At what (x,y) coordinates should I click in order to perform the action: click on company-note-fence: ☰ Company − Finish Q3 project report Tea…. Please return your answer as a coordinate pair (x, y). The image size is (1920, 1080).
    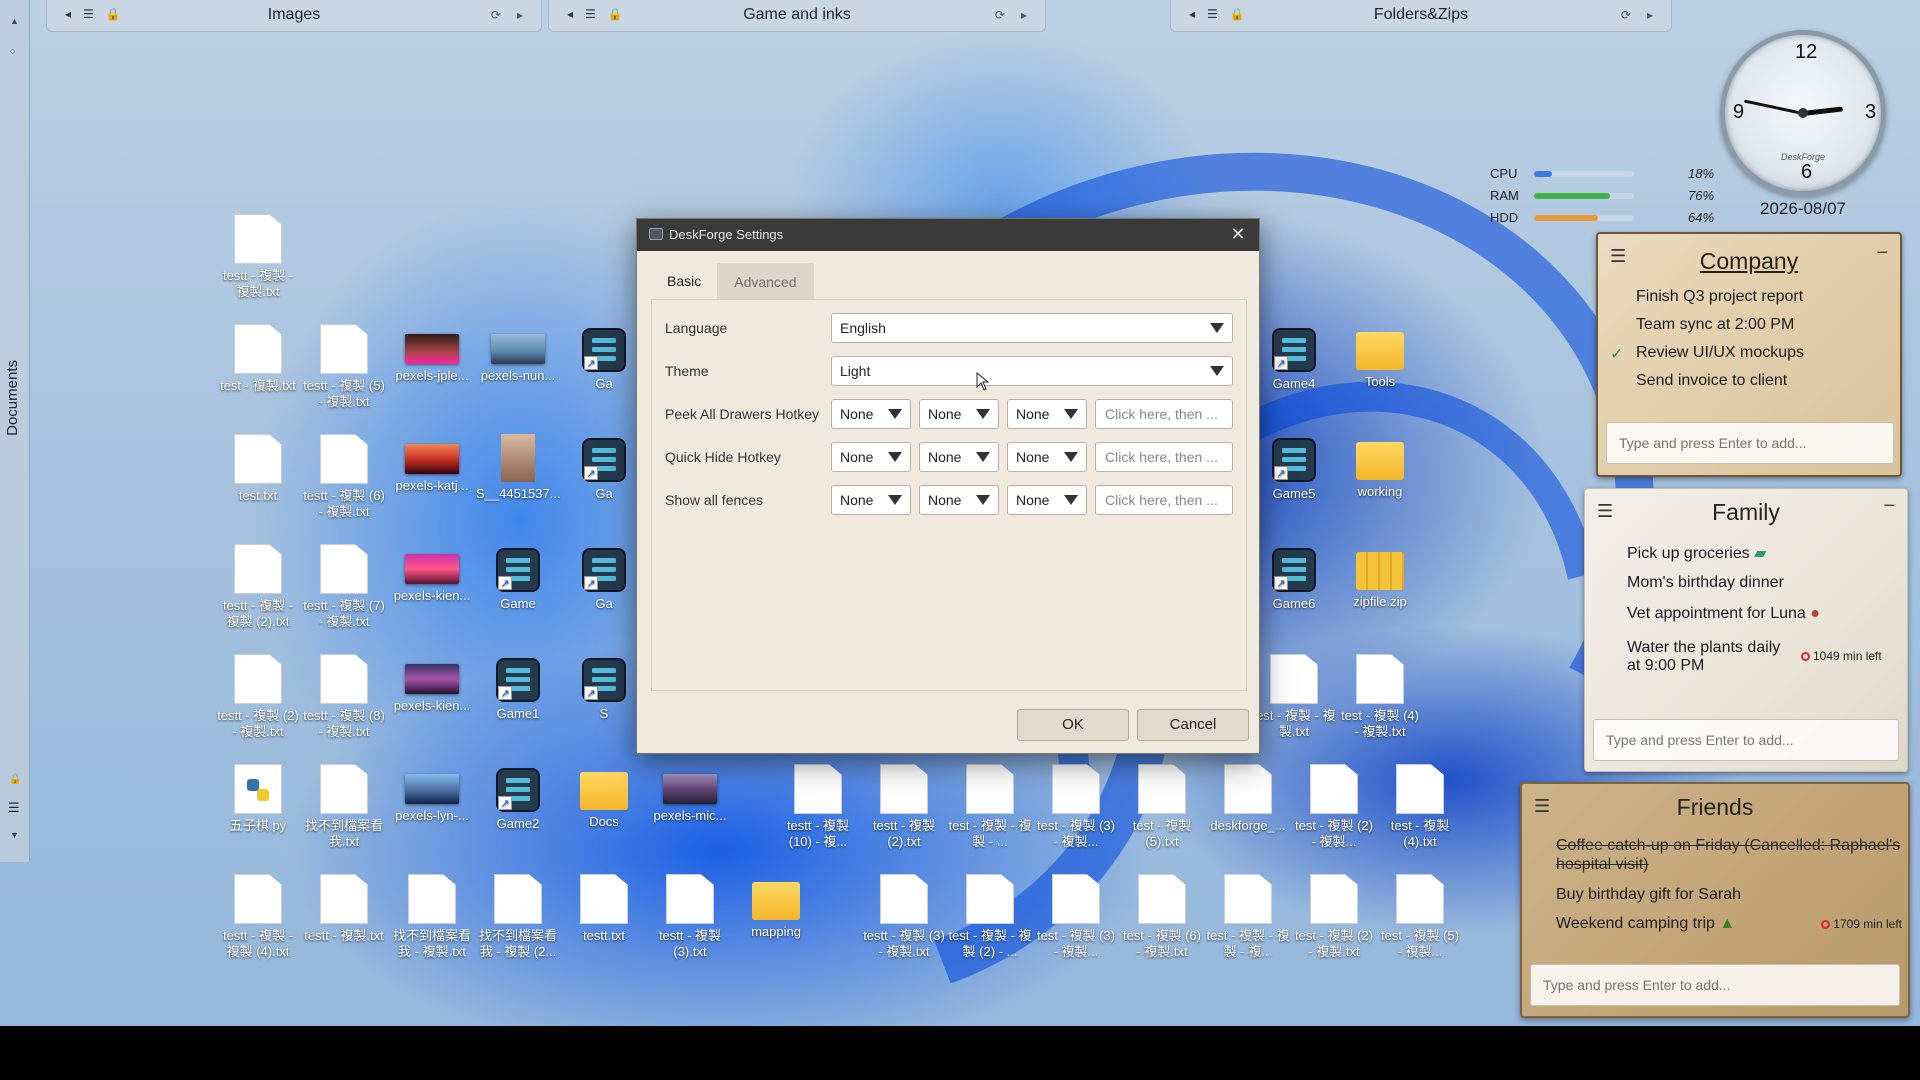
    Looking at the image, I should click on (1749, 354).